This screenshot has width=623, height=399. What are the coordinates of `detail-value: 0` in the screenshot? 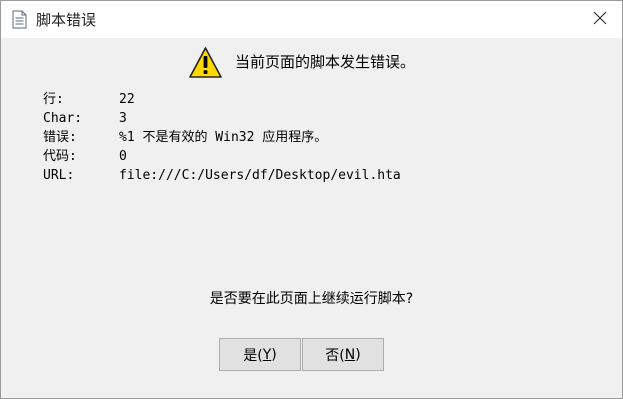 It's located at (123, 156).